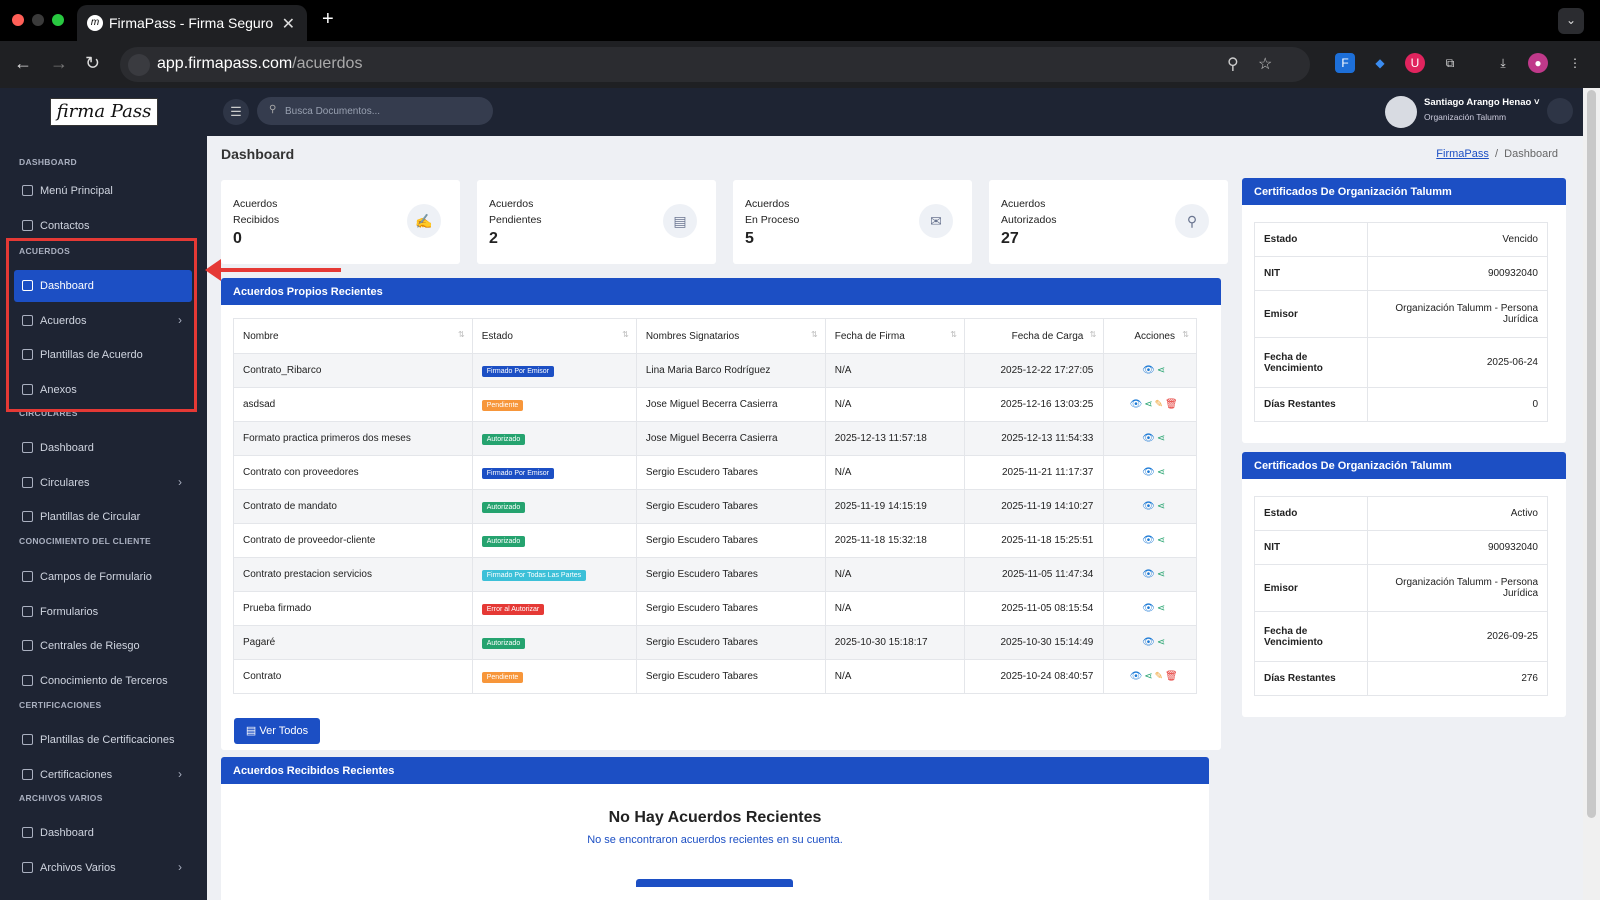 This screenshot has width=1600, height=917. Describe the element at coordinates (103, 577) in the screenshot. I see `sidebar-item-campos-formulario: Campos de Formulario` at that location.